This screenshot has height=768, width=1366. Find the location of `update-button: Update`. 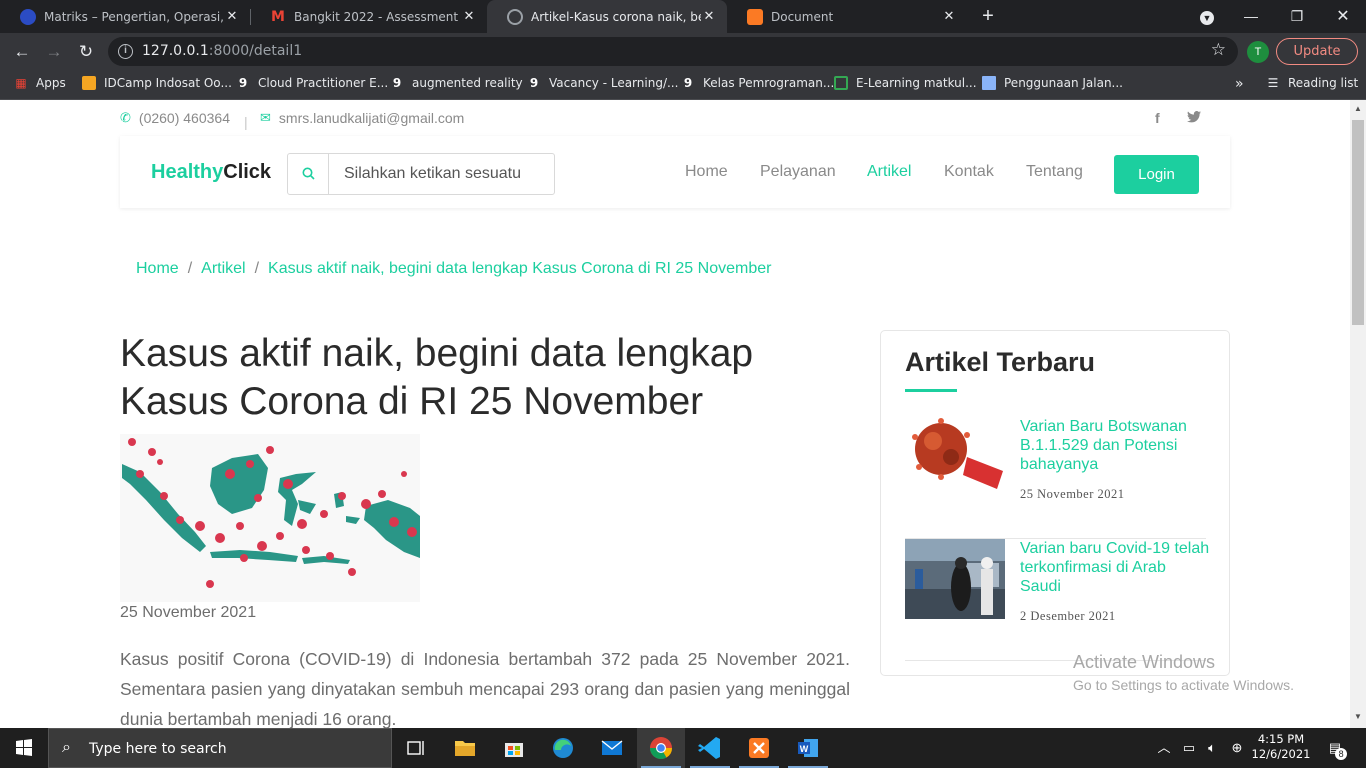

update-button: Update is located at coordinates (1317, 51).